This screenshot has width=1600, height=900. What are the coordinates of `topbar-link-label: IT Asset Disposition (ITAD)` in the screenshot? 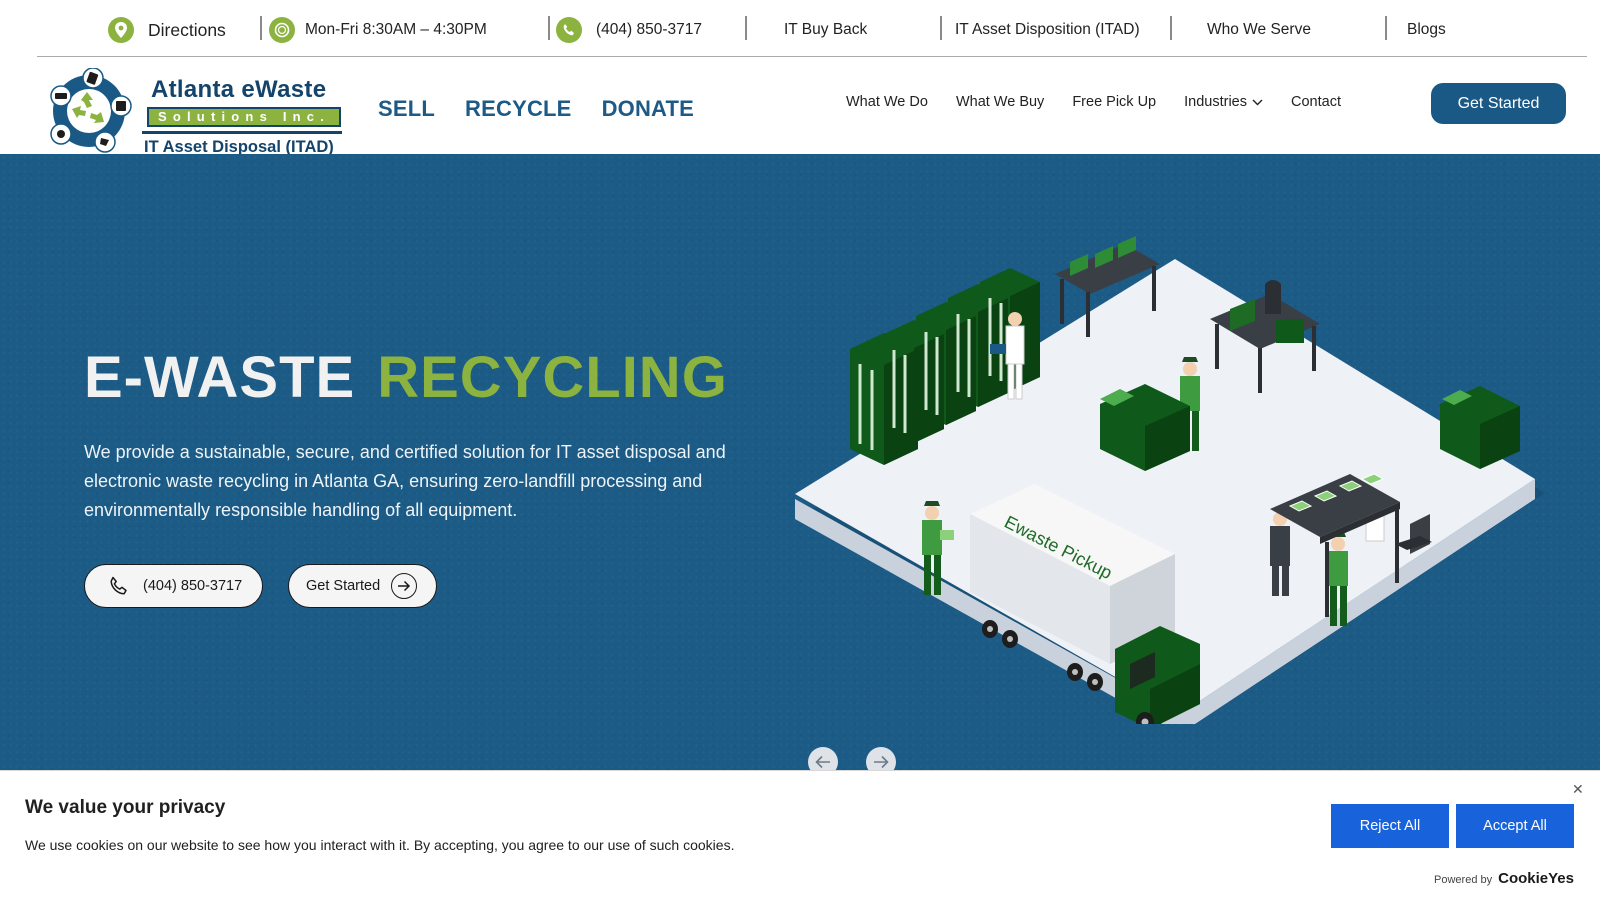 It's located at (1047, 29).